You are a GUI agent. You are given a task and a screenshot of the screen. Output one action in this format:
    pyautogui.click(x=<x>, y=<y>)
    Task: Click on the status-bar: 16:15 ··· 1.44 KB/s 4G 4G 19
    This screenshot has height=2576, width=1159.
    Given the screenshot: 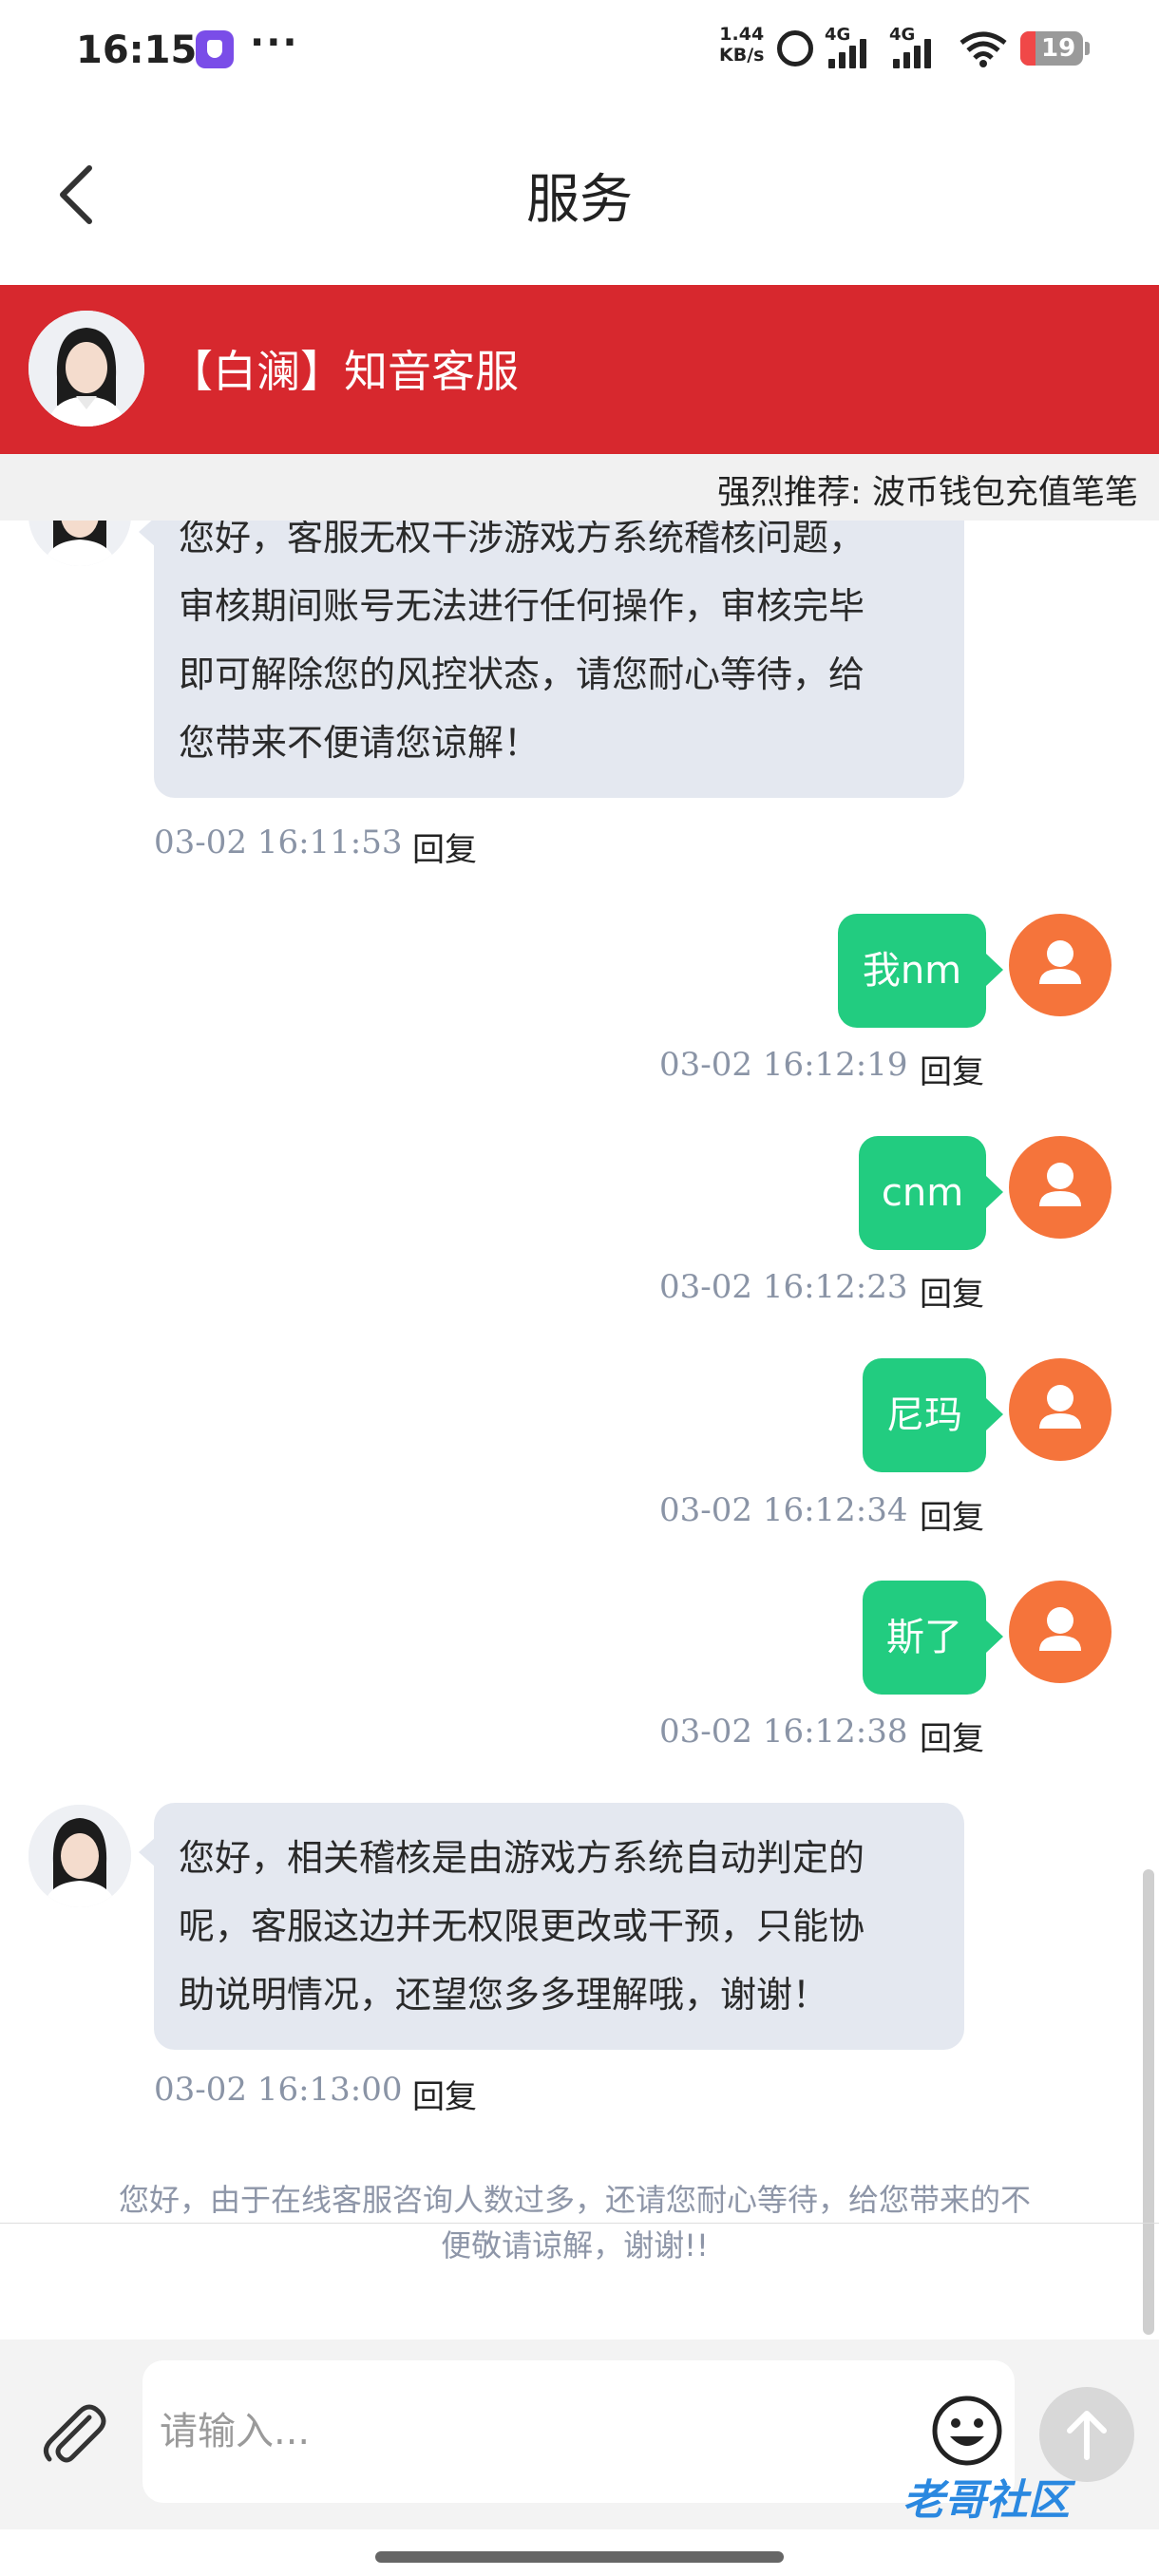 What is the action you would take?
    pyautogui.click(x=579, y=50)
    